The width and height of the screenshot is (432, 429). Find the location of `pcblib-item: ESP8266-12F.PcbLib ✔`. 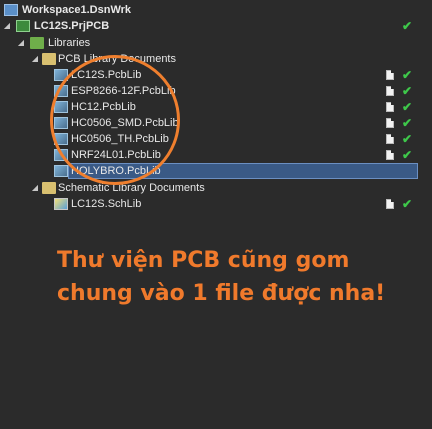

pcblib-item: ESP8266-12F.PcbLib ✔ is located at coordinates (216, 91).